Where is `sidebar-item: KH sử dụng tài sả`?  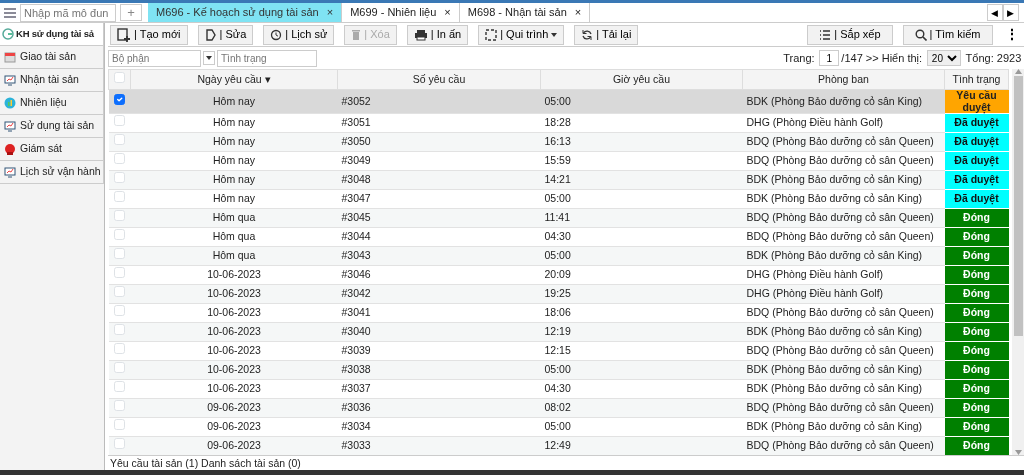
sidebar-item: KH sử dụng tài sả is located at coordinates (52, 34).